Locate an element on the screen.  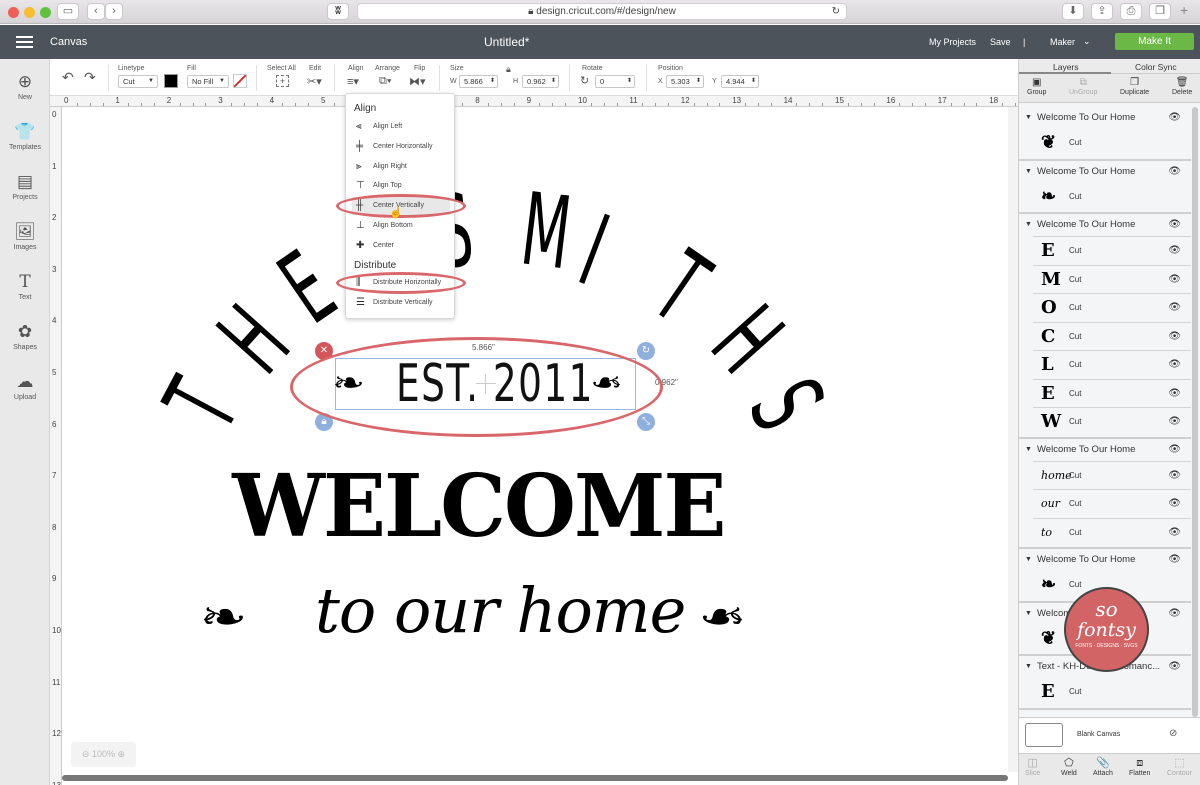
ungroup-button: ⧉ UnGroup is located at coordinates (1083, 86).